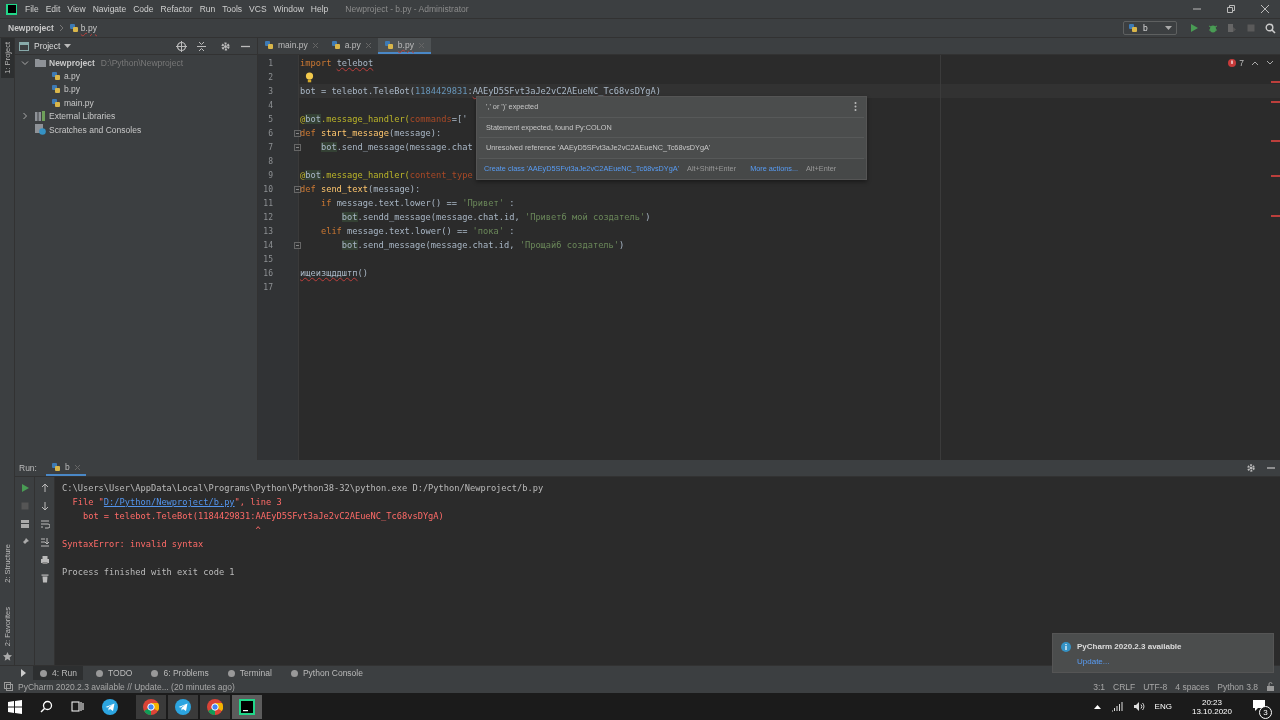  Describe the element at coordinates (291, 46) in the screenshot. I see `editor-tab: main.py` at that location.